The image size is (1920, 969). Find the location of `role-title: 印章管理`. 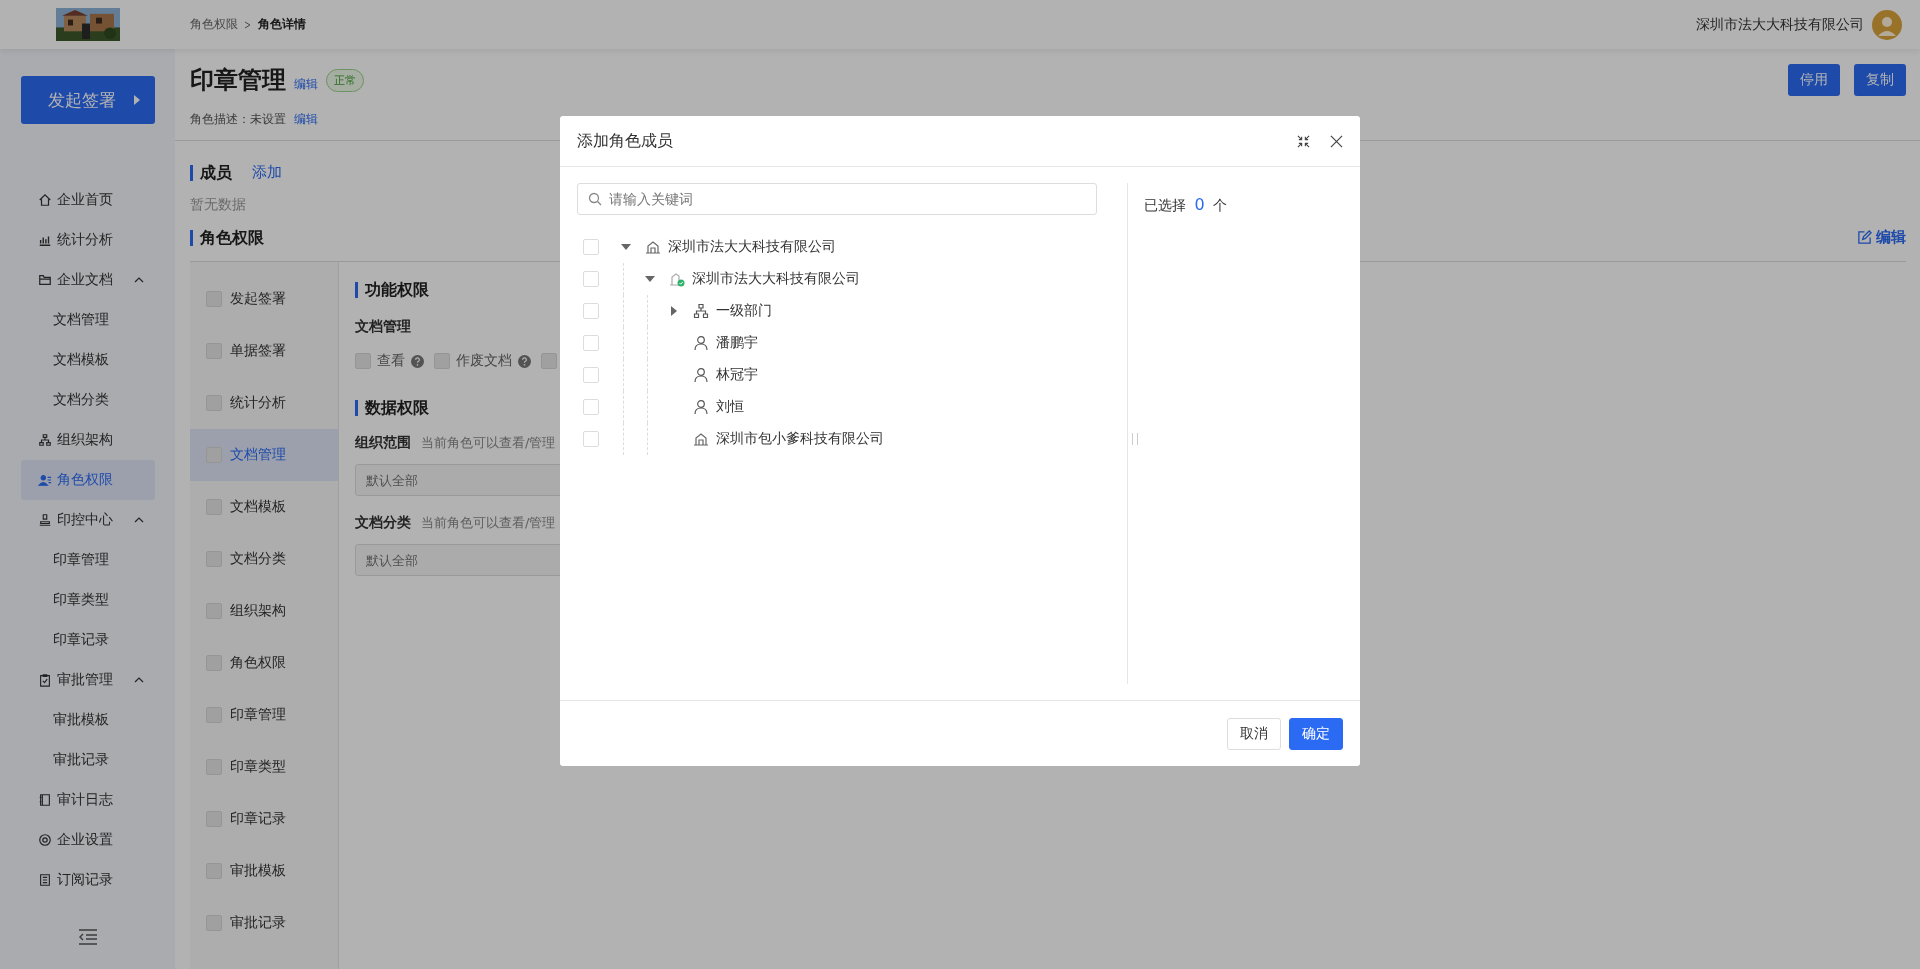

role-title: 印章管理 is located at coordinates (238, 80).